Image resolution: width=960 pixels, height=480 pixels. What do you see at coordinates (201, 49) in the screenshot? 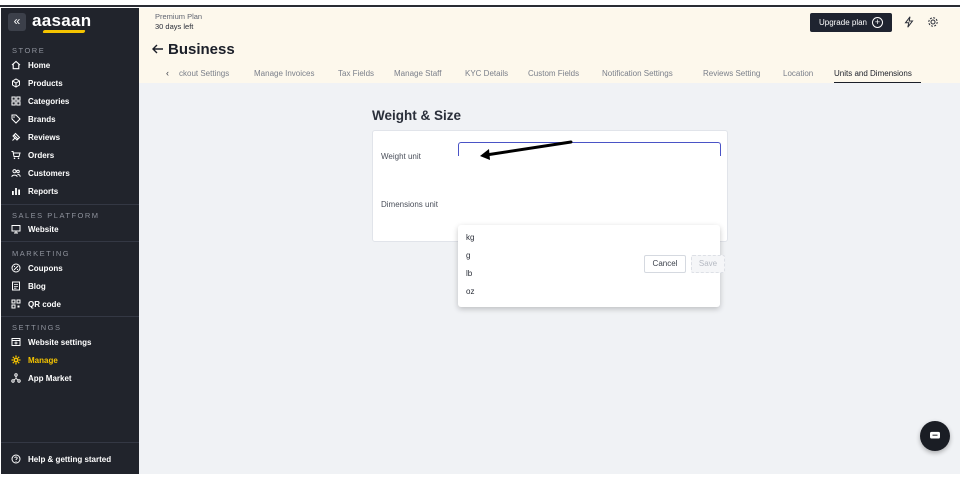
I see `page-title: Business` at bounding box center [201, 49].